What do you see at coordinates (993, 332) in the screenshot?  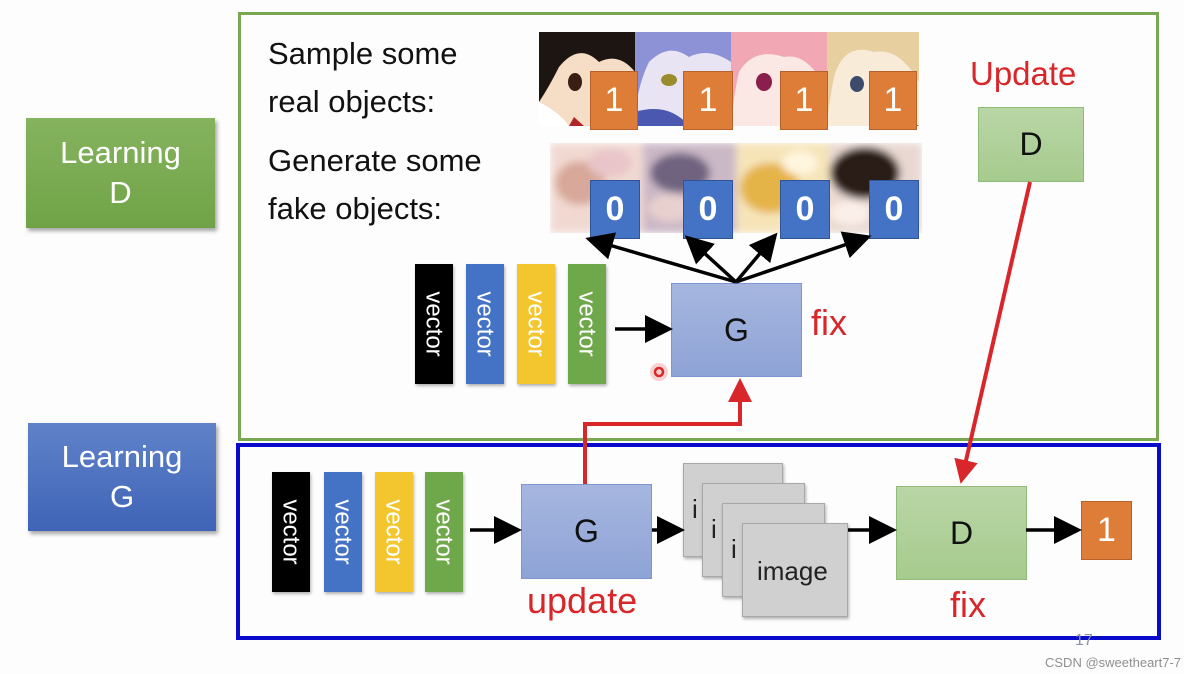 I see `update-d-arrow` at bounding box center [993, 332].